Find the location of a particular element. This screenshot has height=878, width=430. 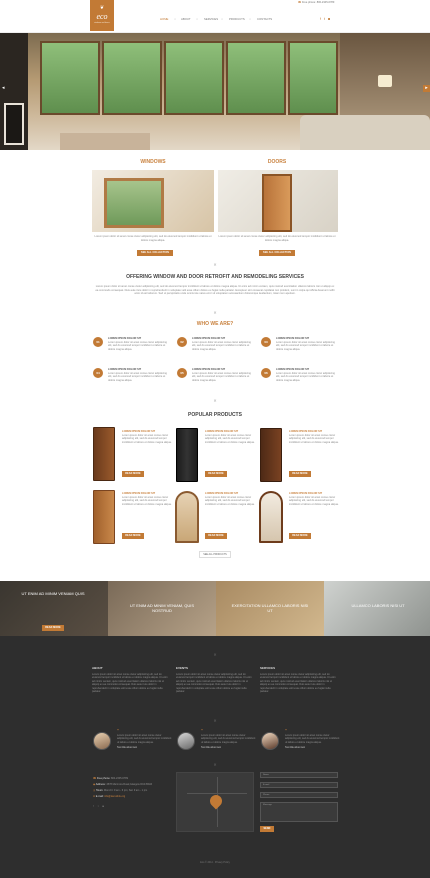

promo-text: UT ENIM AD MINIM VENIAM, QUIS NOSTRUD is located at coordinates (162, 608).